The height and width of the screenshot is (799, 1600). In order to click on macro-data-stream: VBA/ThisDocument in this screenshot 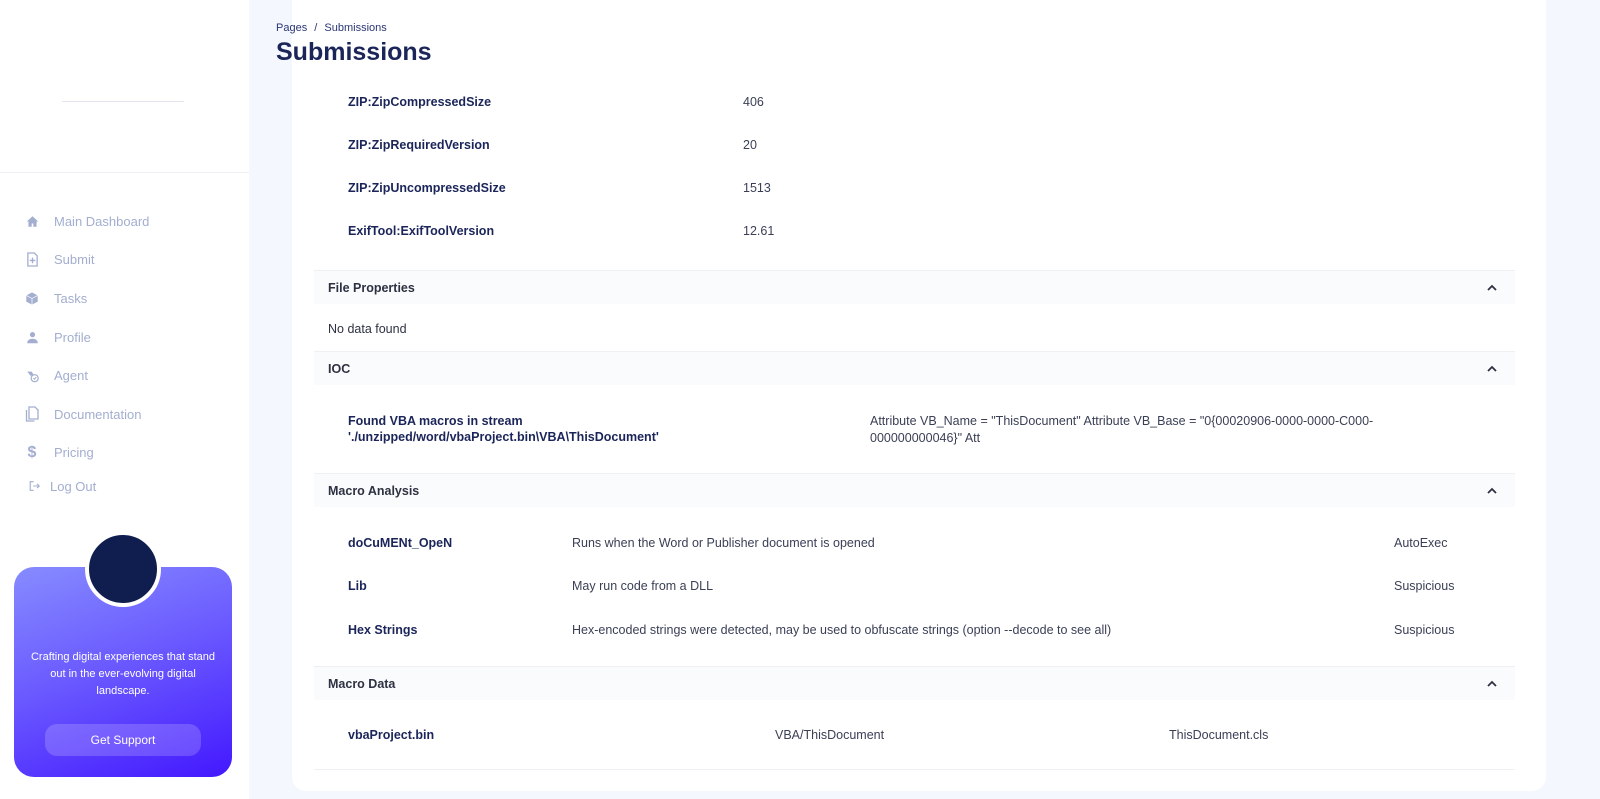, I will do `click(830, 735)`.